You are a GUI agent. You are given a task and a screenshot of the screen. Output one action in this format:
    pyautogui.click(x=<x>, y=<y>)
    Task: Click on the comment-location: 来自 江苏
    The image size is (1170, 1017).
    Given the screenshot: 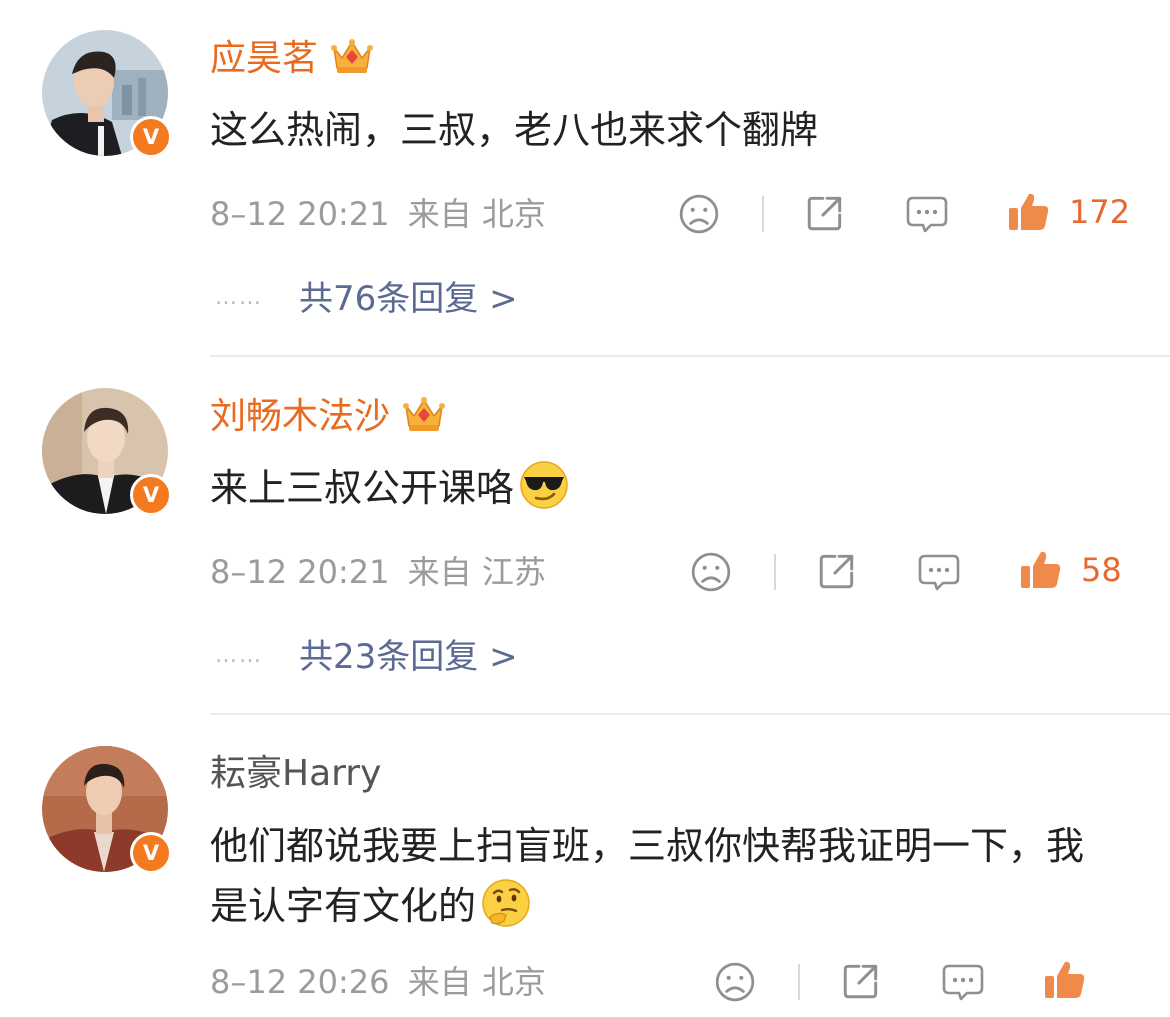 What is the action you would take?
    pyautogui.click(x=476, y=572)
    